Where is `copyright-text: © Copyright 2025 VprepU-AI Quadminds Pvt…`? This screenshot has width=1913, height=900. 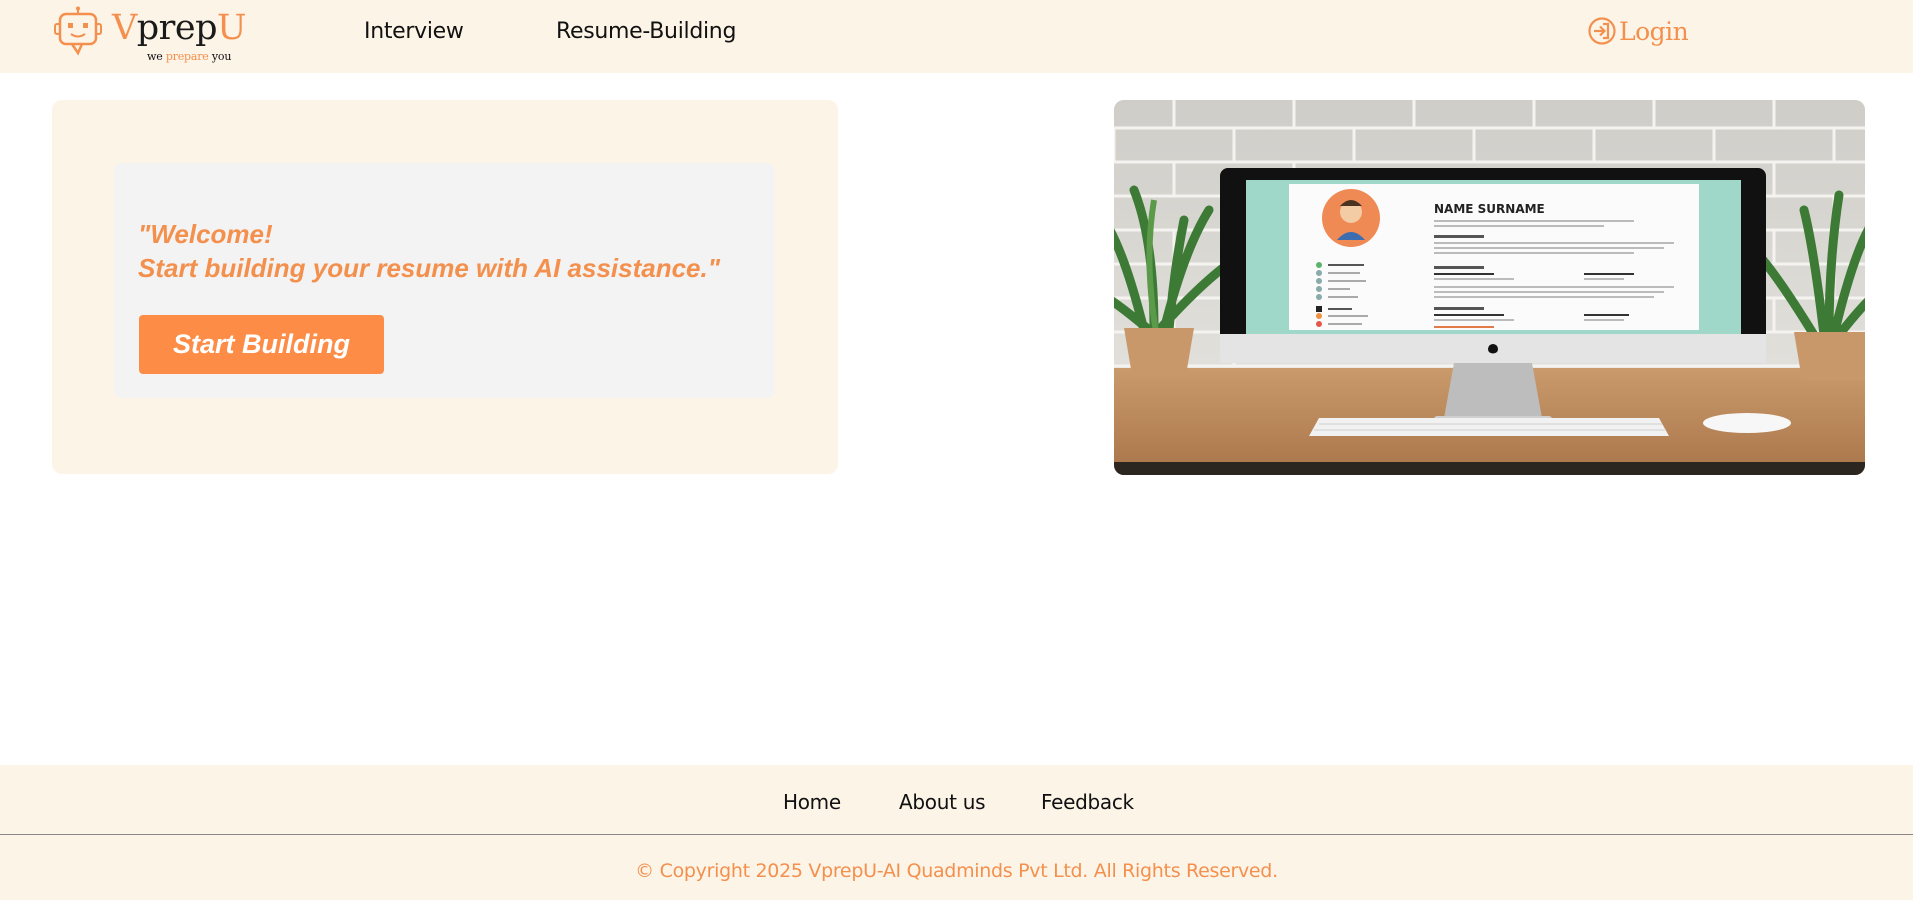
copyright-text: © Copyright 2025 VprepU-AI Quadminds Pvt… is located at coordinates (956, 871).